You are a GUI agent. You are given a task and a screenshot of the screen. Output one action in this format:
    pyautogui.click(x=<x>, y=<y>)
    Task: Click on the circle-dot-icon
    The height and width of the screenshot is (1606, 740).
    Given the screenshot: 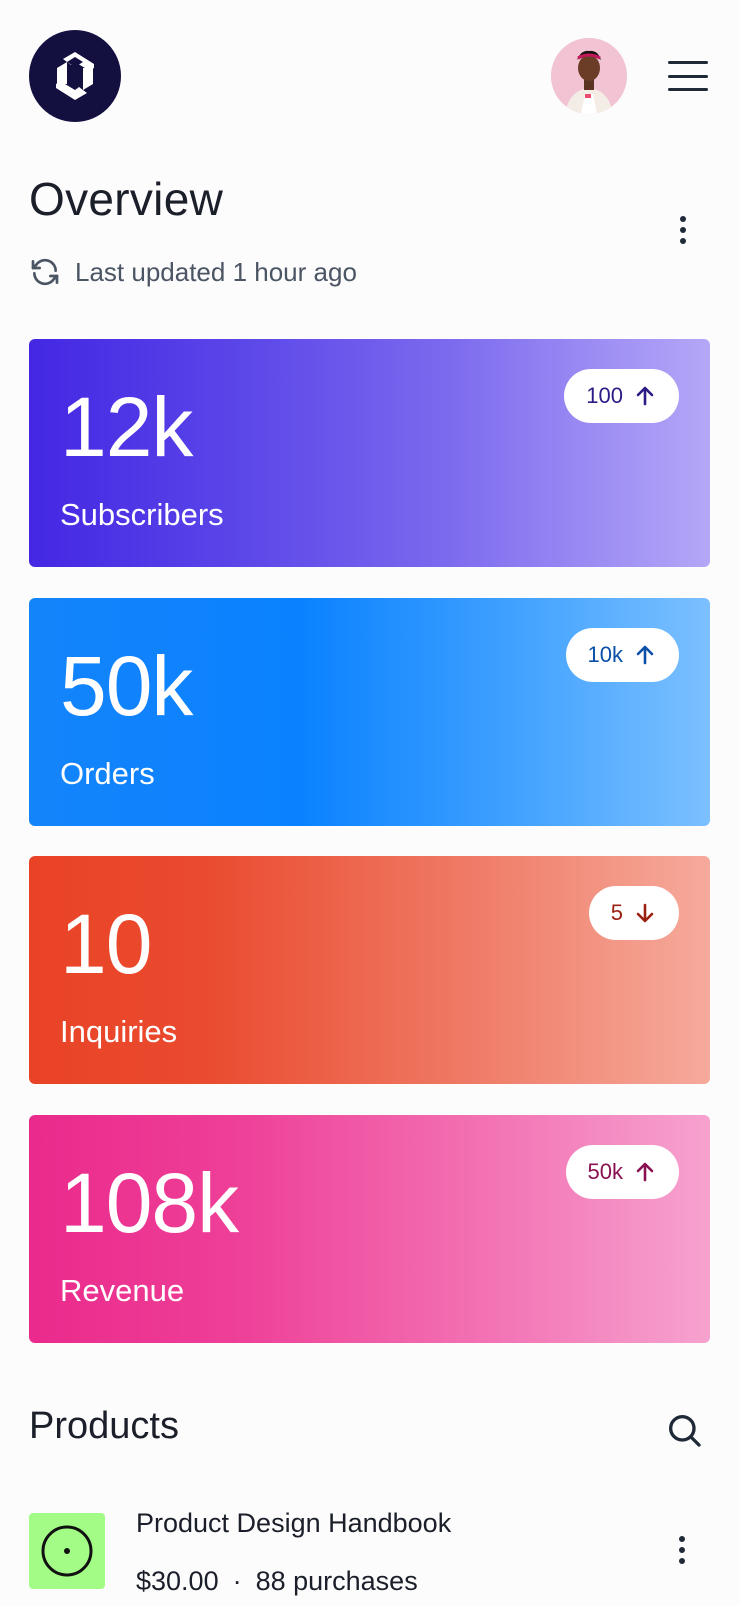 What is the action you would take?
    pyautogui.click(x=67, y=1551)
    